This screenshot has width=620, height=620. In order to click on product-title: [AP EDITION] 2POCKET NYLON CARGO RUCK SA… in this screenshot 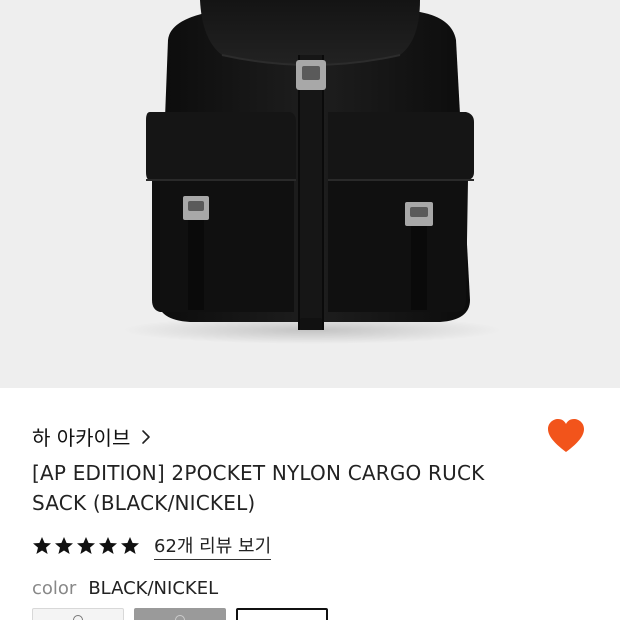, I will do `click(258, 488)`.